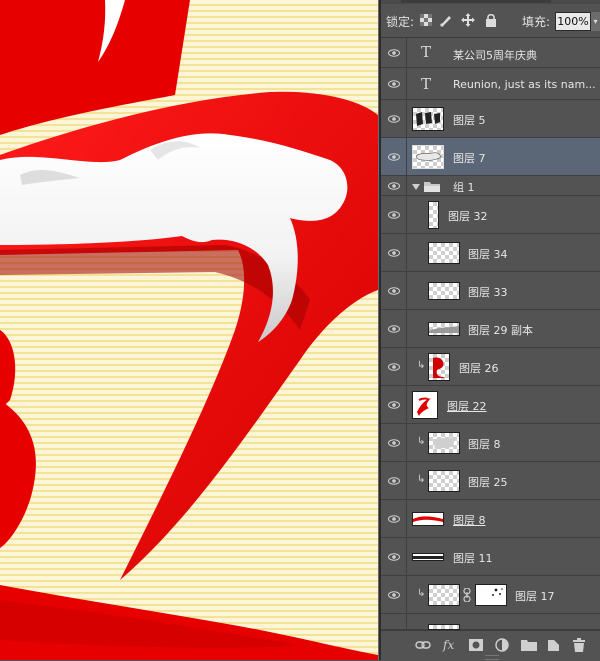  What do you see at coordinates (490, 119) in the screenshot?
I see `layer-row: 图层 5` at bounding box center [490, 119].